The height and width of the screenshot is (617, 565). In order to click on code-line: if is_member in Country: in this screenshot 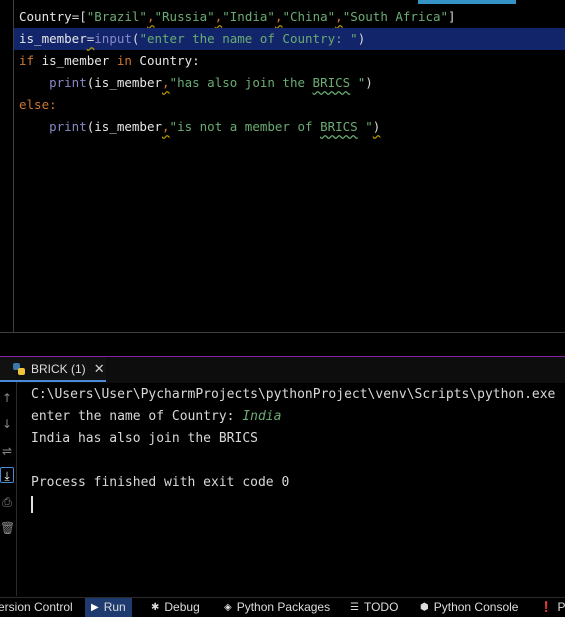, I will do `click(109, 61)`.